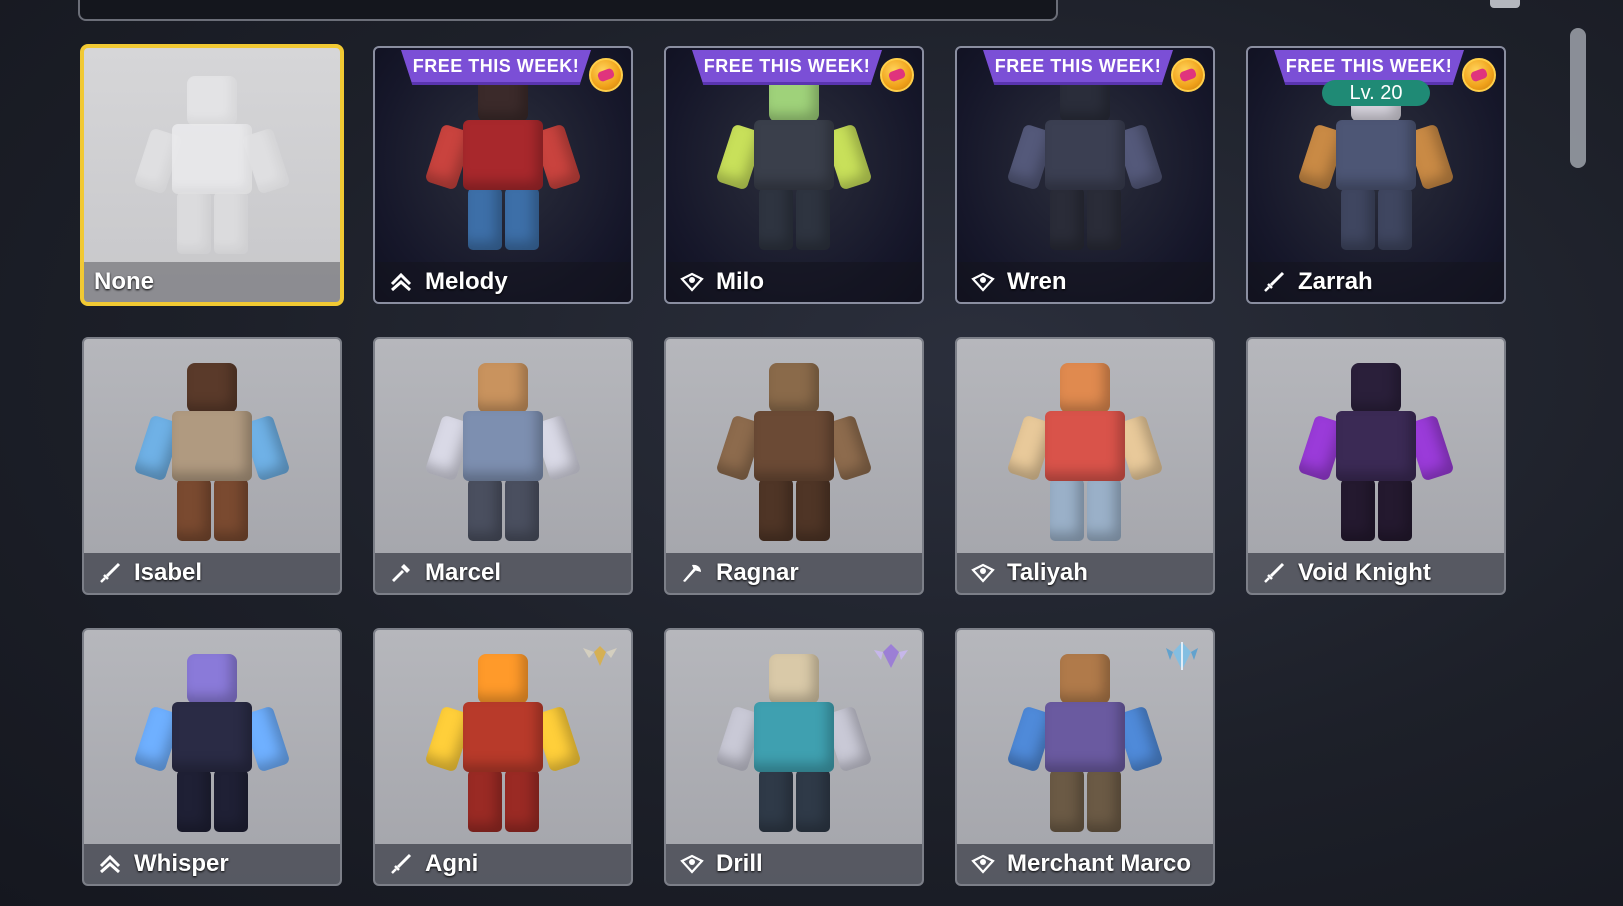 The image size is (1623, 906). What do you see at coordinates (463, 572) in the screenshot?
I see `kit-name-label: Marcel` at bounding box center [463, 572].